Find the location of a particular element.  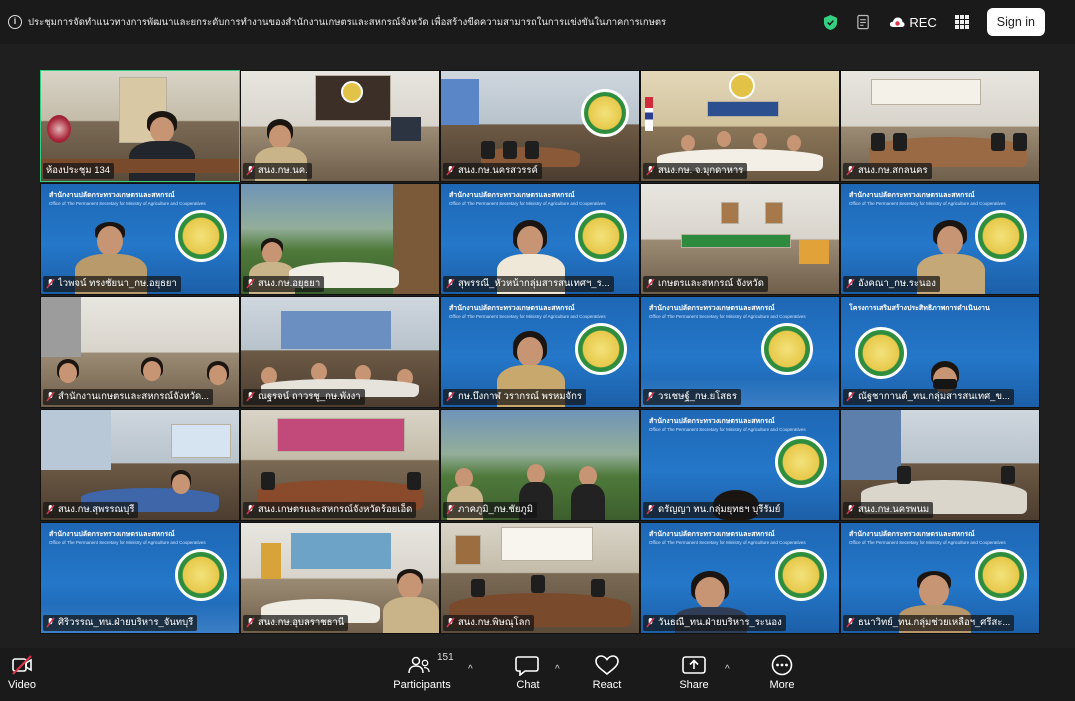

participant-tile: สนง.กษ.พิษณุโลก is located at coordinates (540, 578).